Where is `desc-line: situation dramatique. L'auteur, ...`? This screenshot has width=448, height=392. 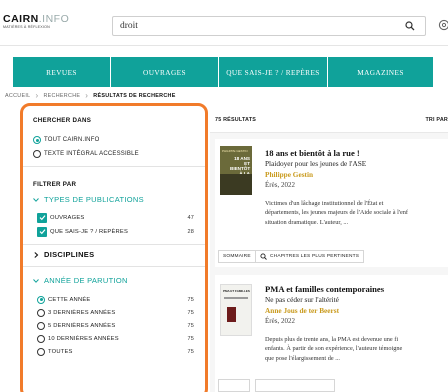 desc-line: situation dramatique. L'auteur, ... is located at coordinates (307, 222).